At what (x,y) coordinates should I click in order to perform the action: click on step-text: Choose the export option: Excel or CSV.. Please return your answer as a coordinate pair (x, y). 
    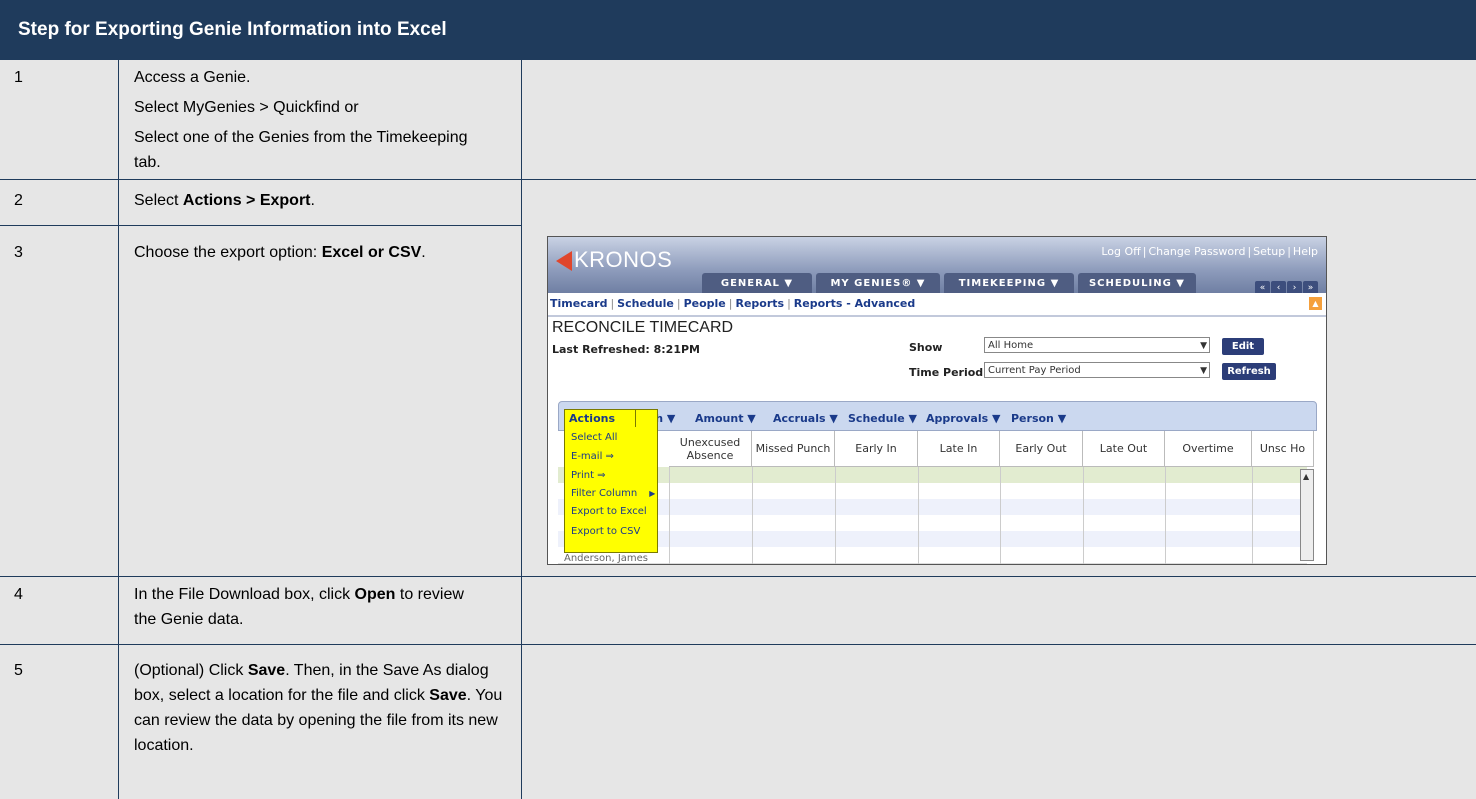
    Looking at the image, I should click on (280, 252).